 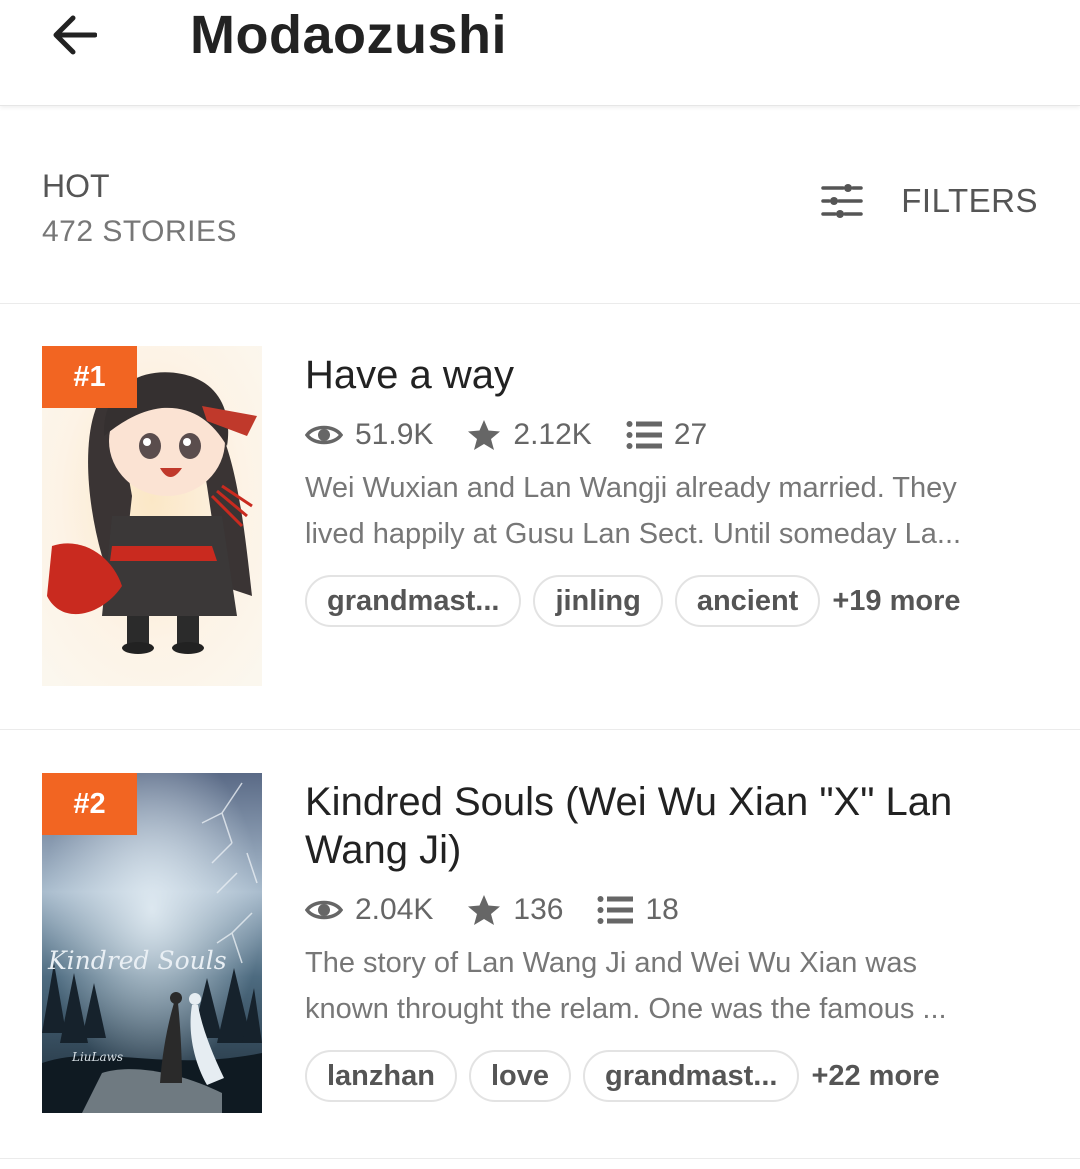 I want to click on story-cover: Kindred Souls LiuLaws #2, so click(x=152, y=943).